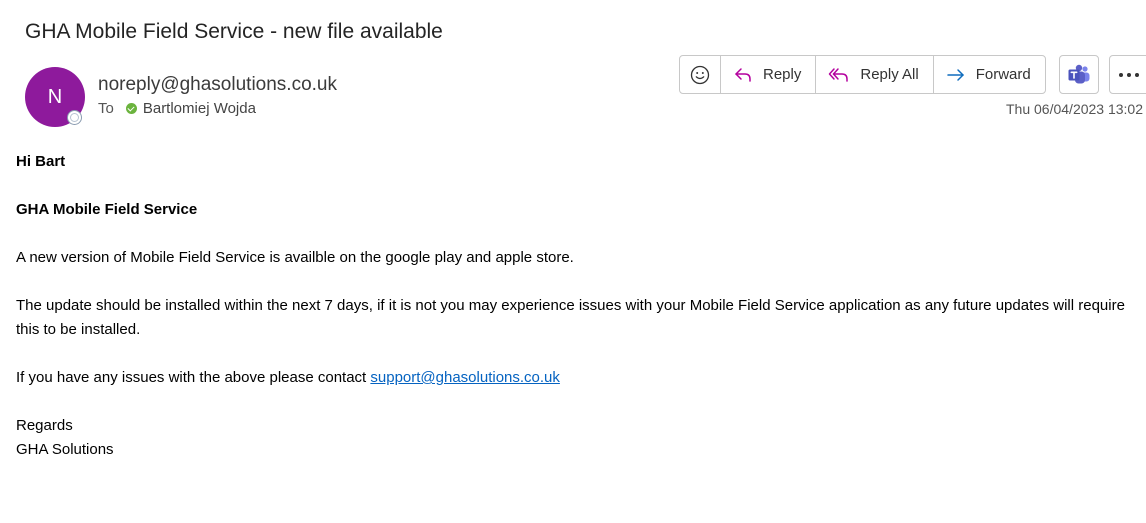 The width and height of the screenshot is (1146, 523). I want to click on smiley-icon, so click(700, 74).